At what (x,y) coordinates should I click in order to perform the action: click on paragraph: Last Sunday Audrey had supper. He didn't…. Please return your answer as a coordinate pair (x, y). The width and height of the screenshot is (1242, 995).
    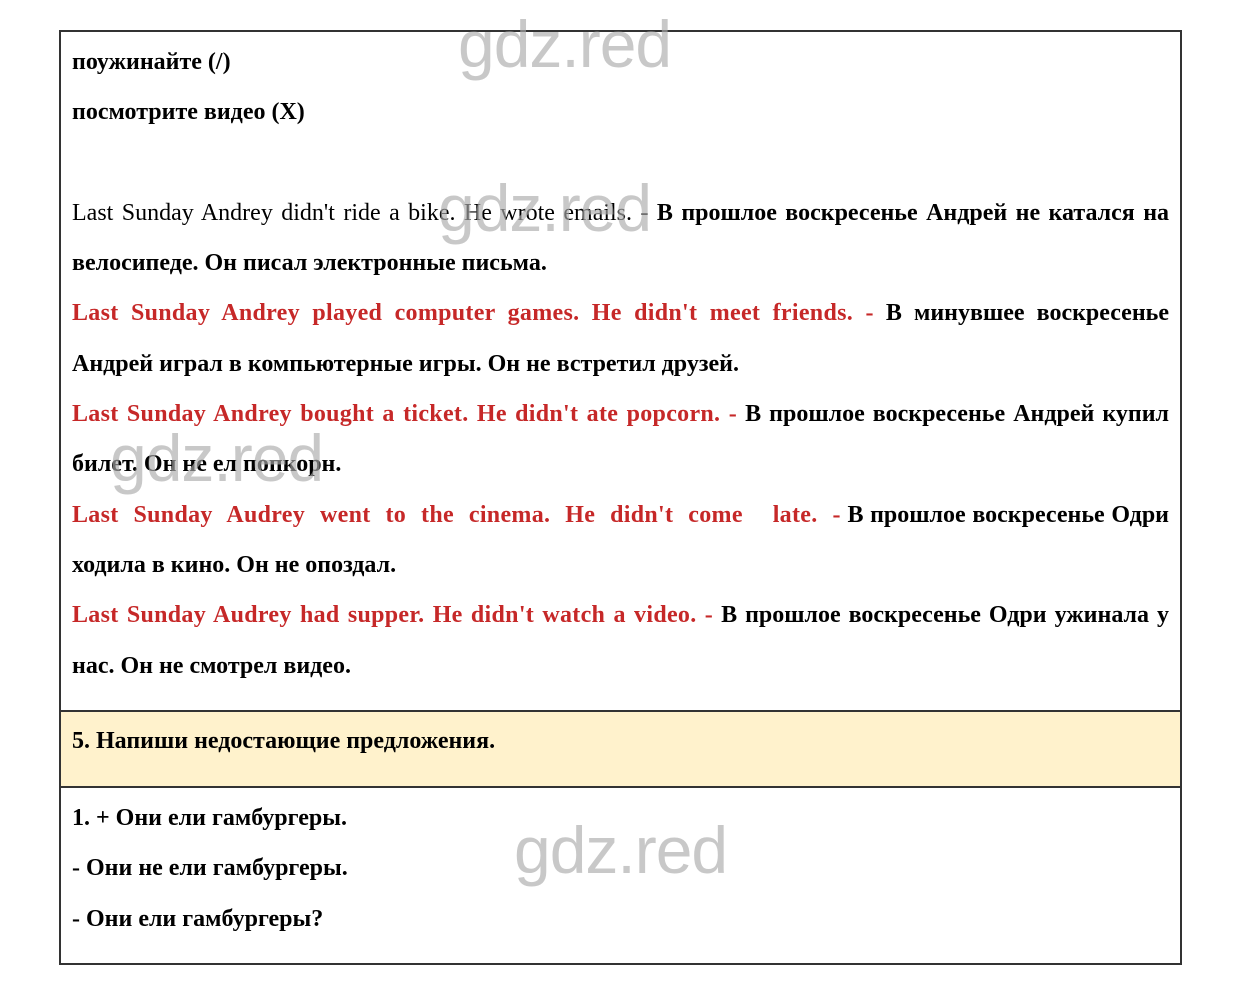
    Looking at the image, I should click on (620, 640).